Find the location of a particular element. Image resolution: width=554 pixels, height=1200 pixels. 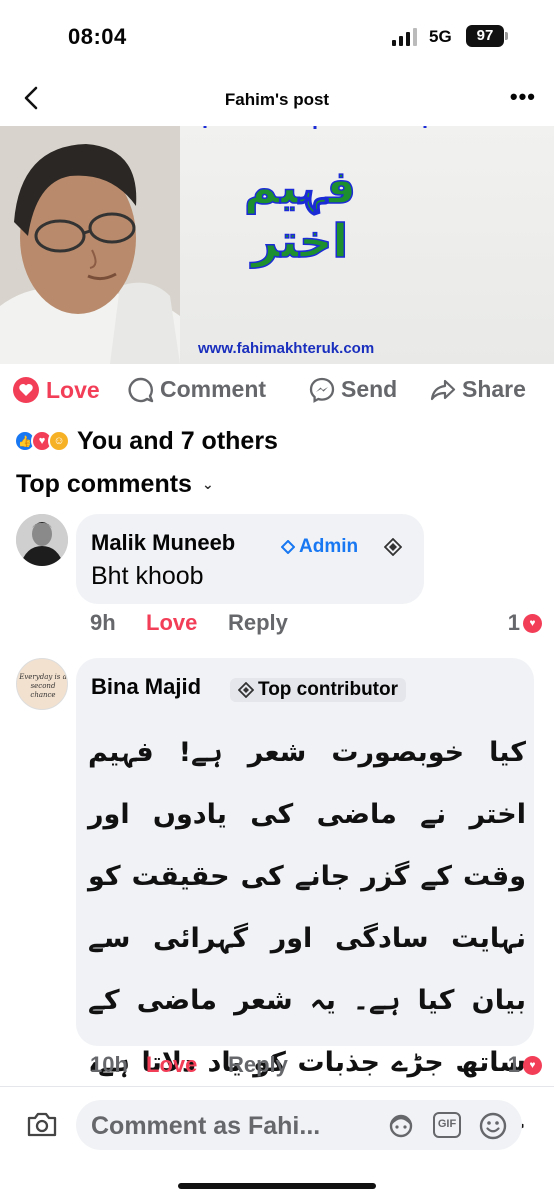

page-title: Fahim's post is located at coordinates (277, 99).